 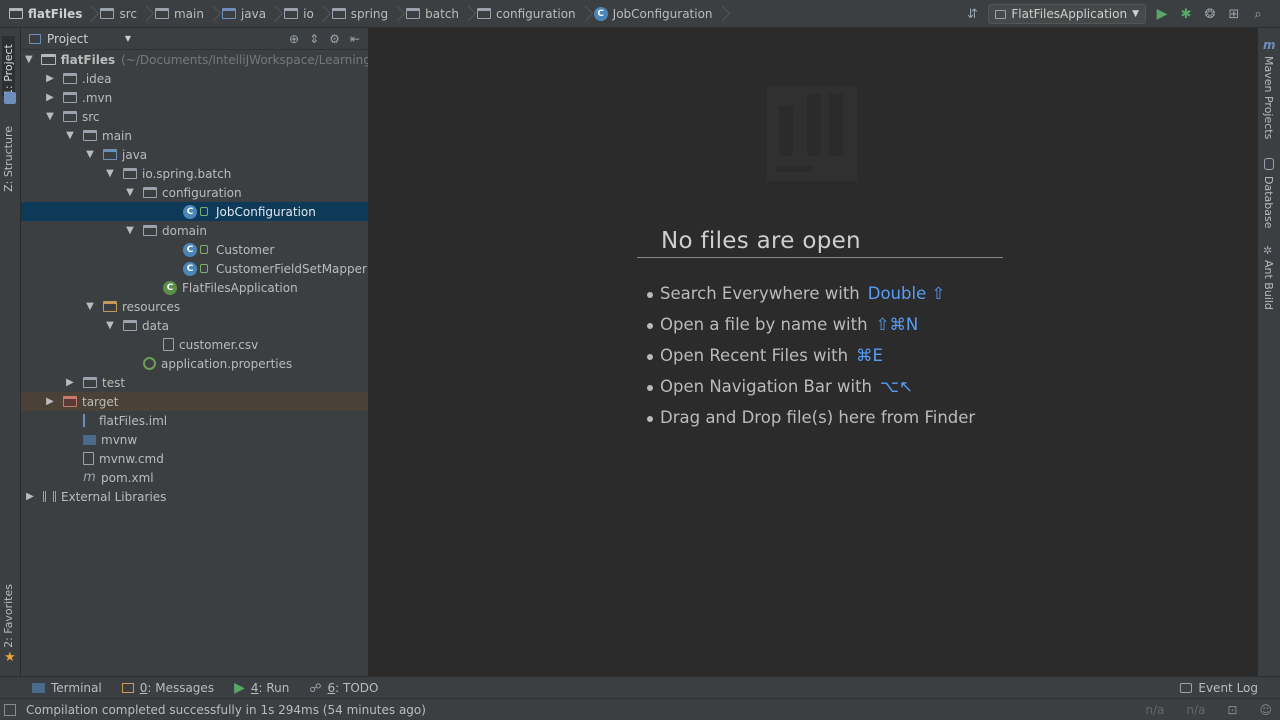 I want to click on tree-item-flatfilesapplication: C FlatFilesApplication, so click(x=194, y=287).